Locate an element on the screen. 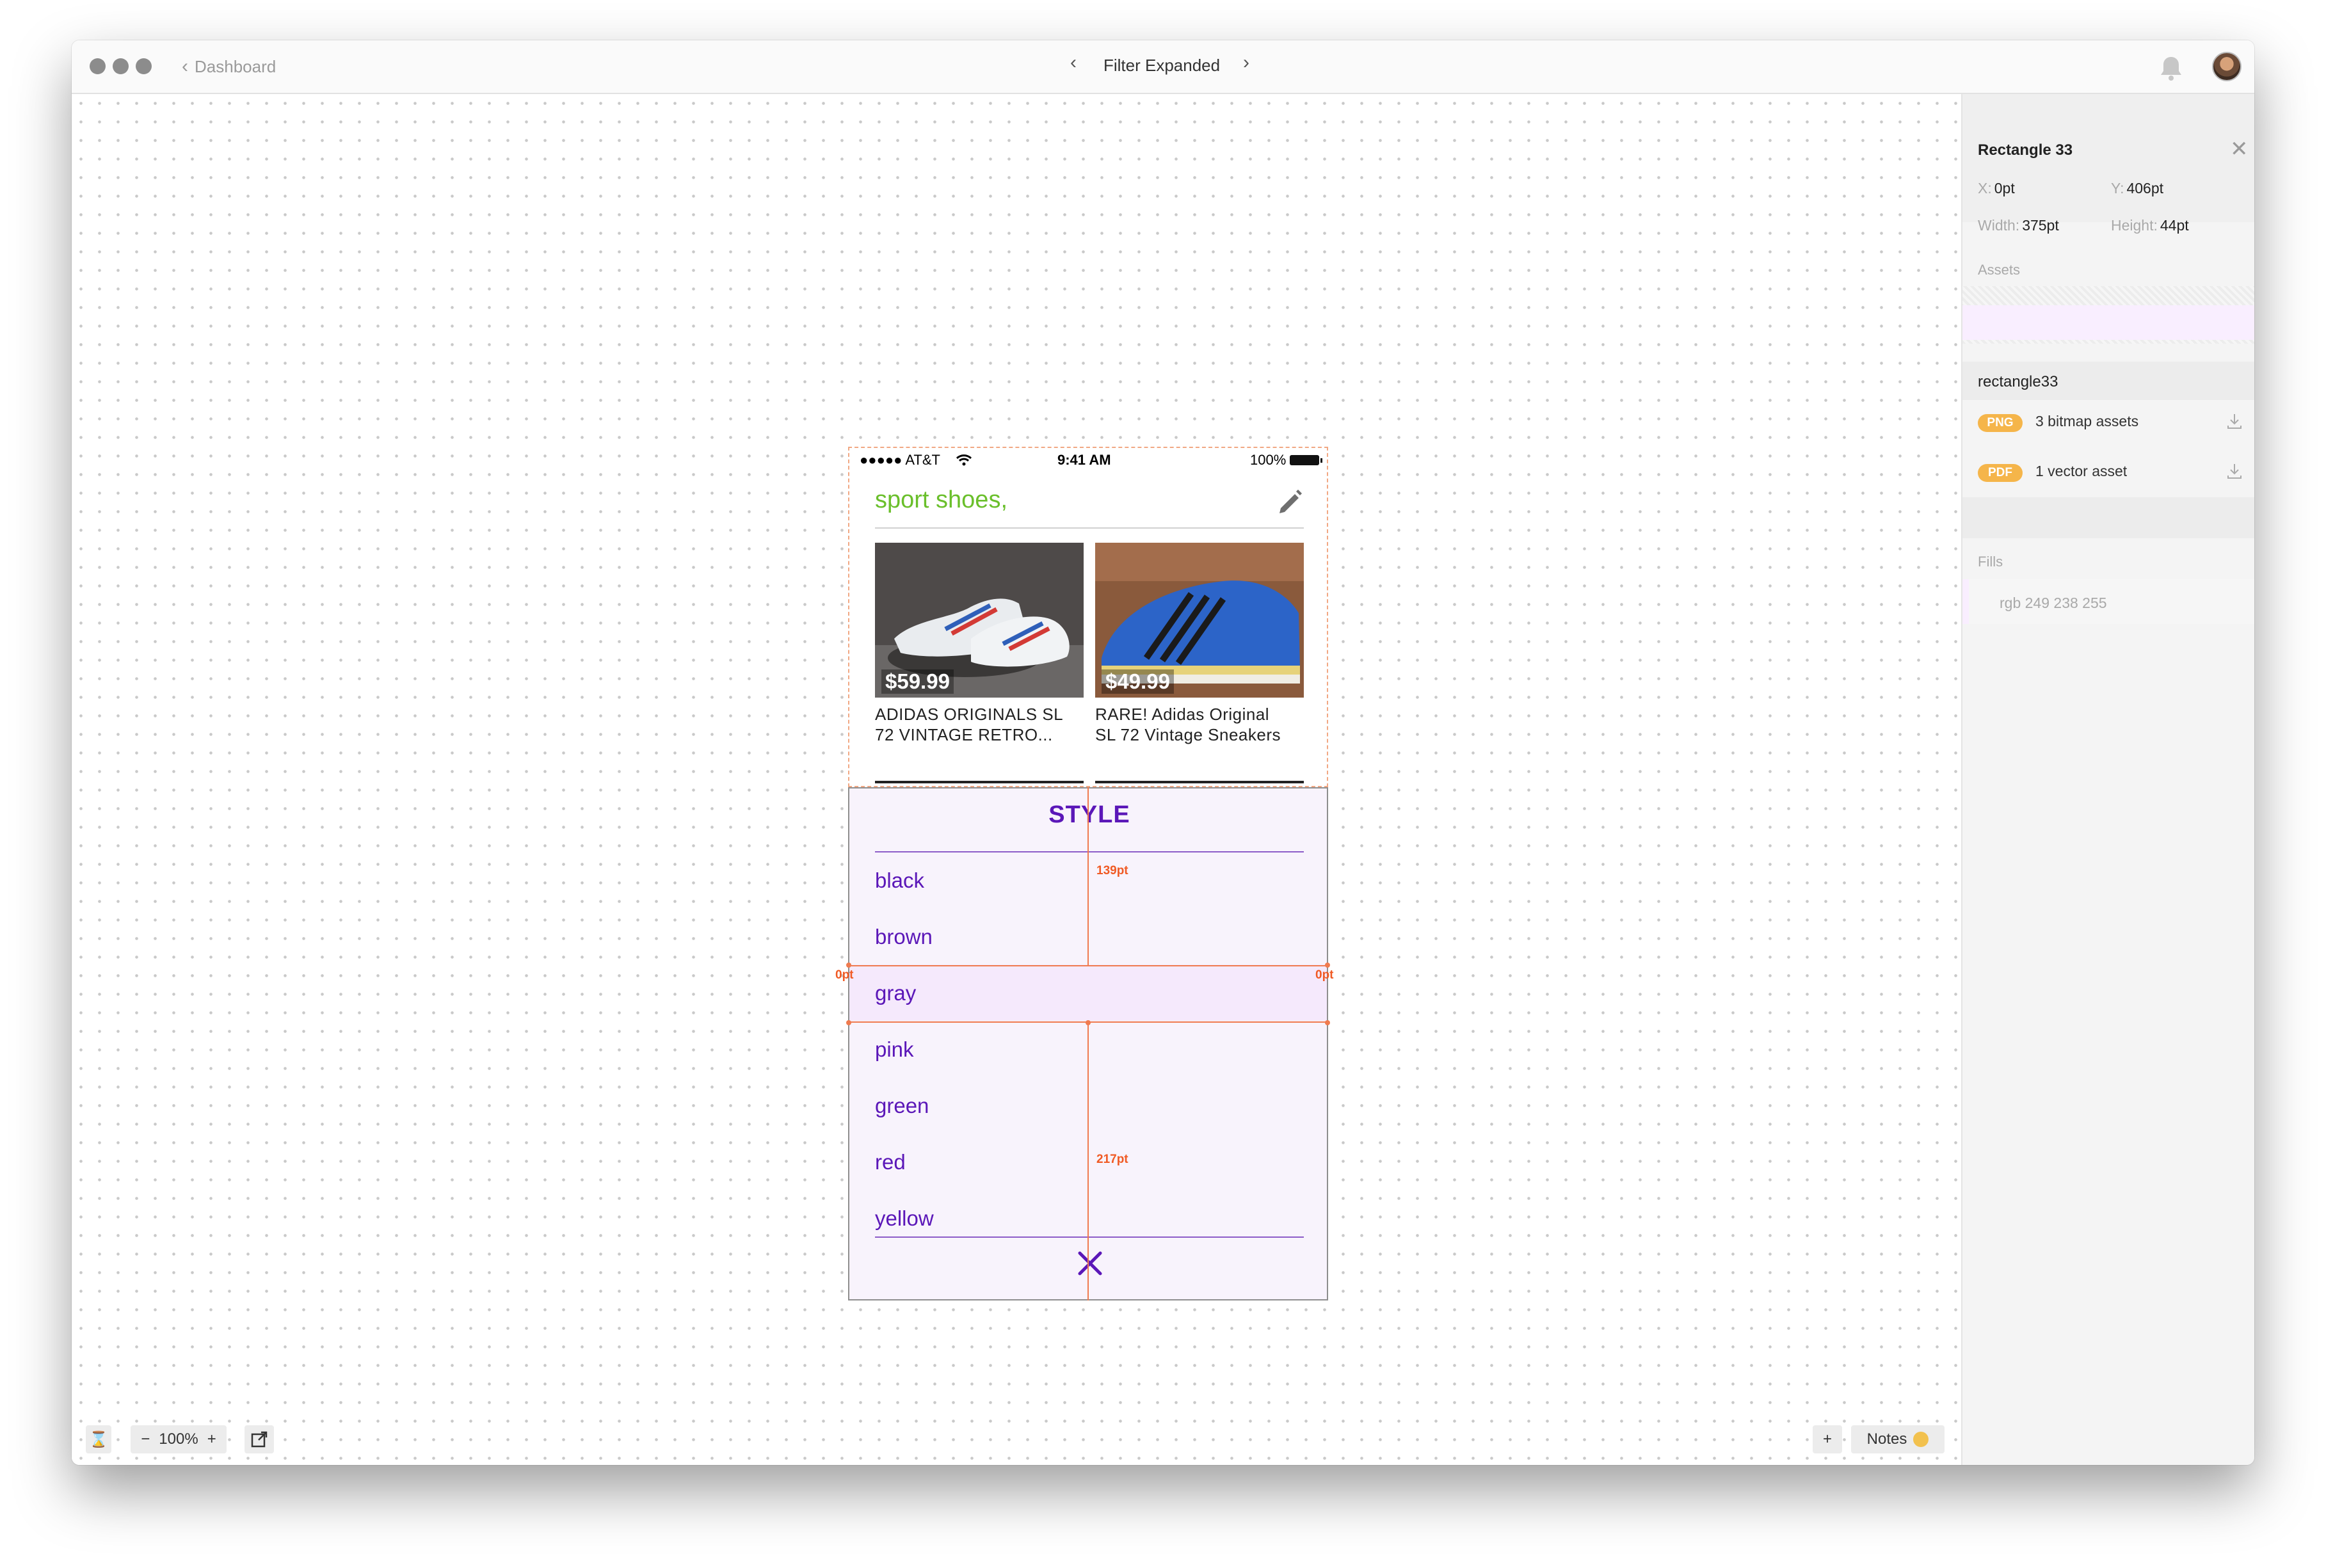 This screenshot has width=2326, height=1568. fill-row: rgb 249 238 255 is located at coordinates (2108, 601).